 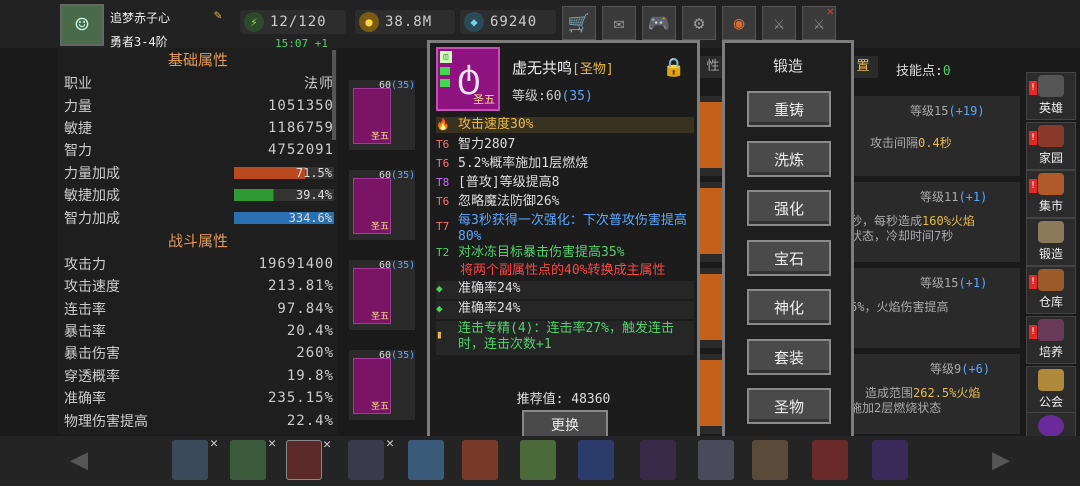 What do you see at coordinates (300, 398) in the screenshot?
I see `attr-value: 235.15%` at bounding box center [300, 398].